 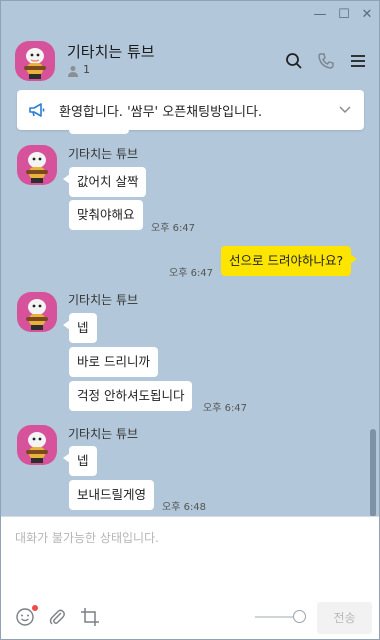 I want to click on my-message-bubble: 선으로 드려야하나요?, so click(x=289, y=261).